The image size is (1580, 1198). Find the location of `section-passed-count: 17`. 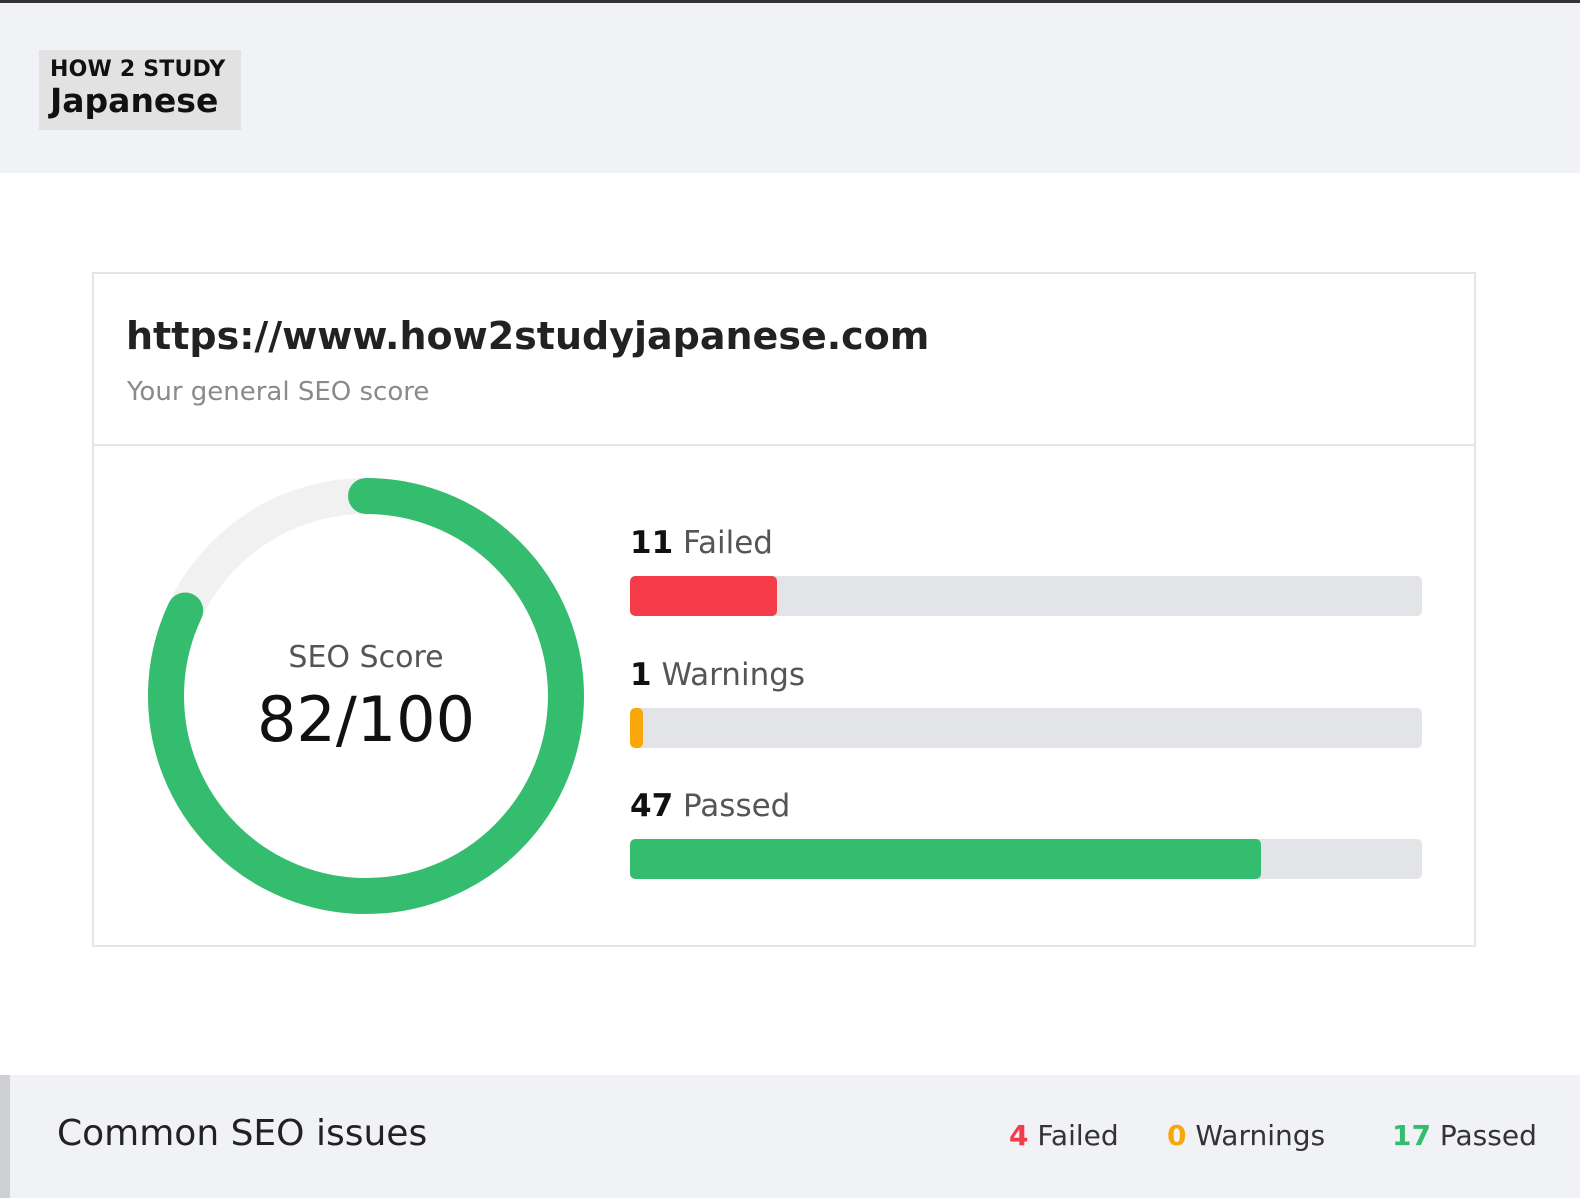

section-passed-count: 17 is located at coordinates (1411, 1135).